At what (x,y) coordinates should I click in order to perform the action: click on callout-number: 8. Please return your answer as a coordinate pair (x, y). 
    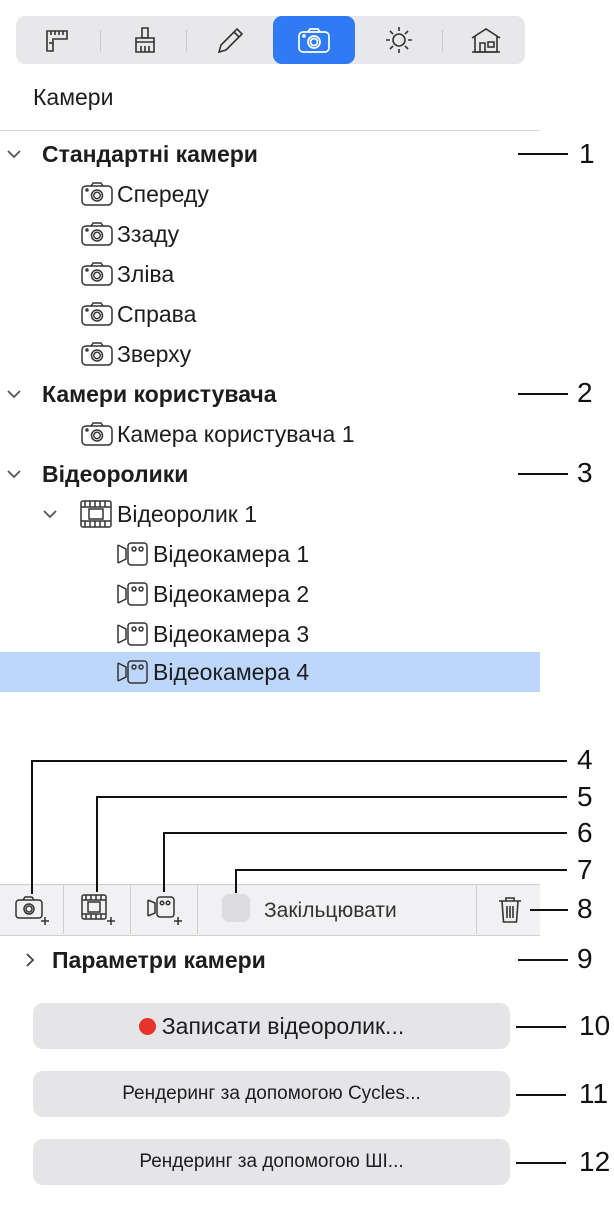
    Looking at the image, I should click on (585, 908).